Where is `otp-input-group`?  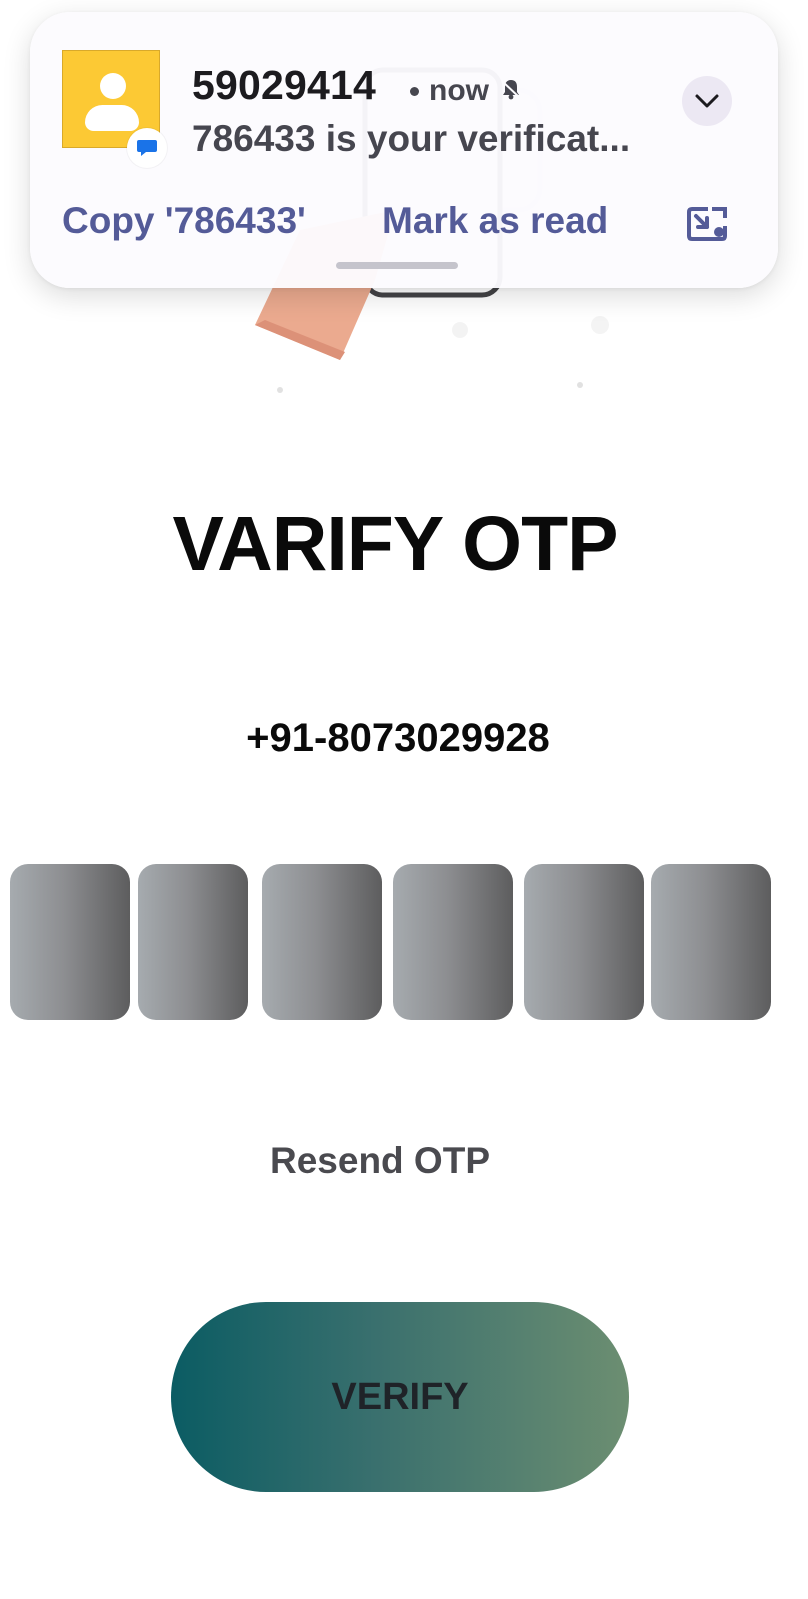 otp-input-group is located at coordinates (393, 942).